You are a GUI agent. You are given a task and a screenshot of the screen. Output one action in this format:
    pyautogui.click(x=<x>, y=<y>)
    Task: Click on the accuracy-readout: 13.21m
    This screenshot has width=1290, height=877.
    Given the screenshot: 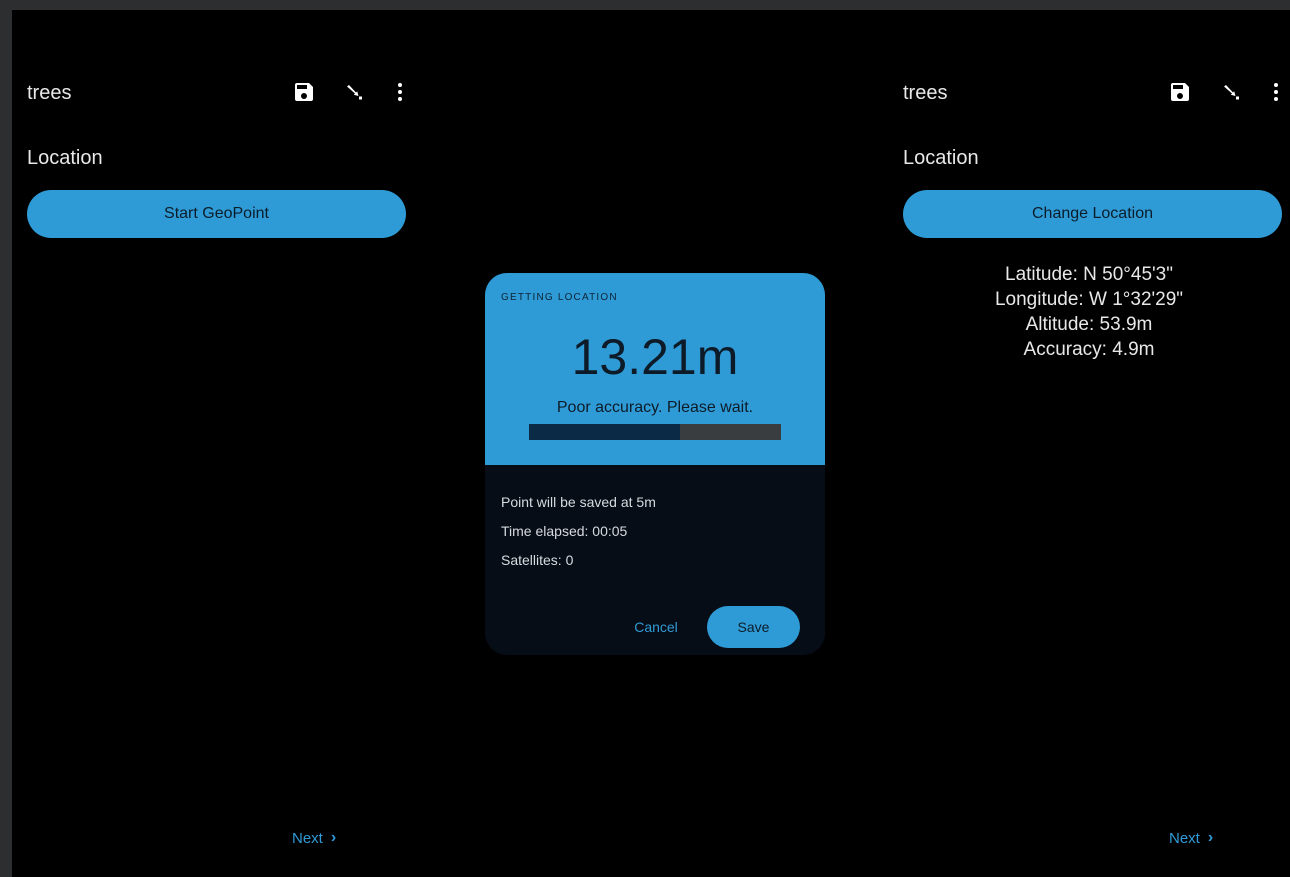 What is the action you would take?
    pyautogui.click(x=655, y=357)
    